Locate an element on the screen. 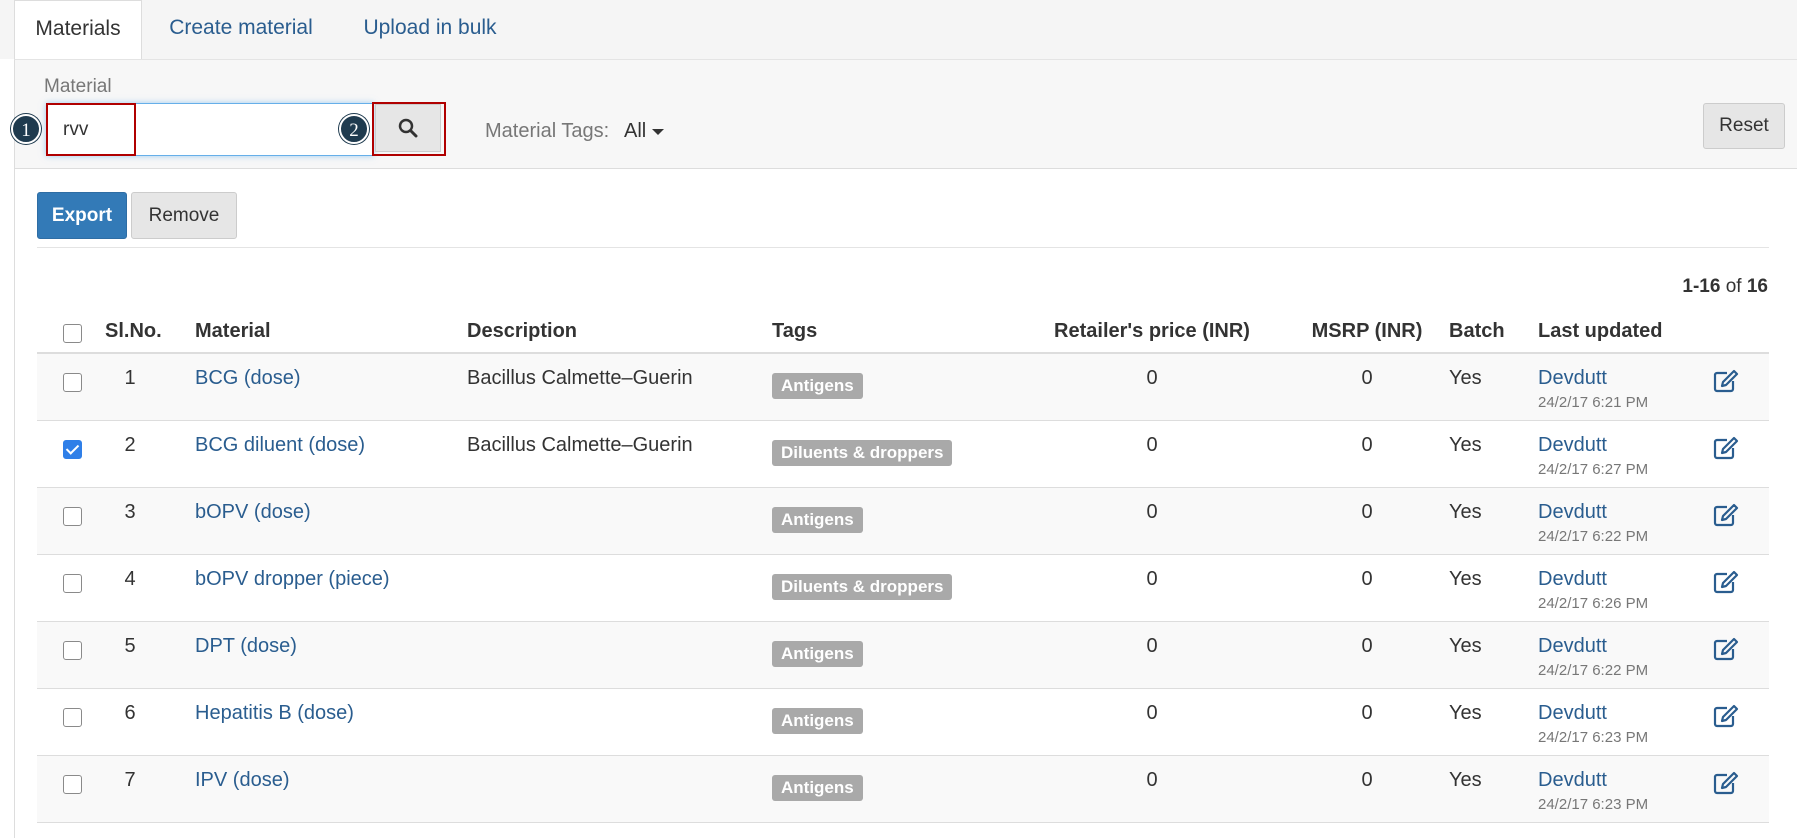  export-button: Export is located at coordinates (82, 215).